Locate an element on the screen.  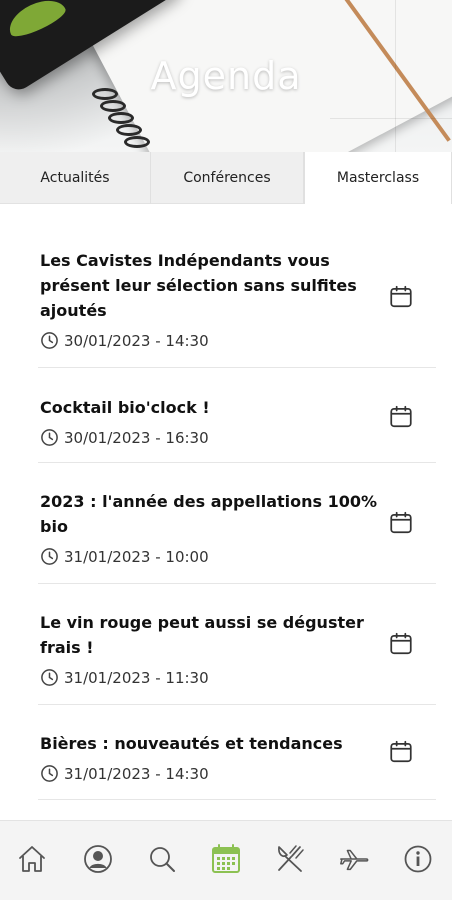
plane-icon is located at coordinates (354, 860).